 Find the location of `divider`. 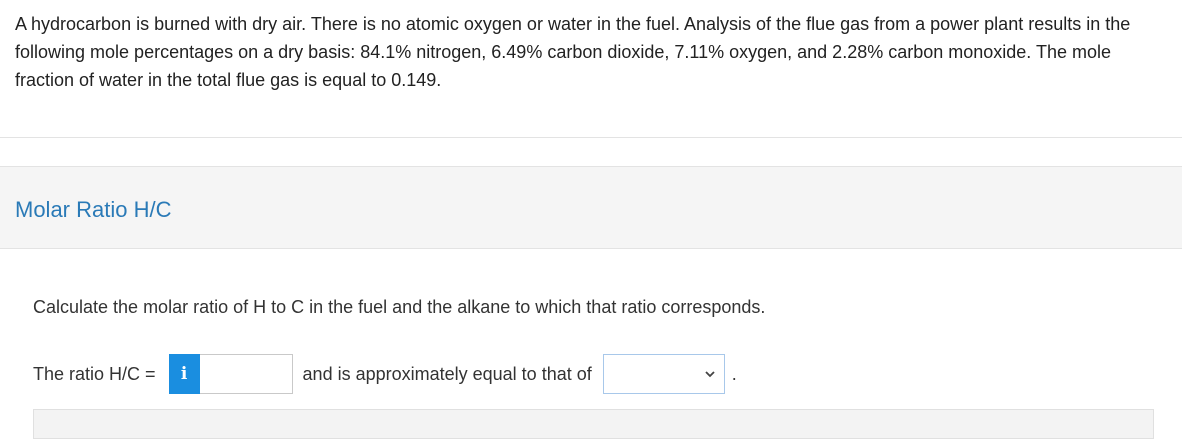

divider is located at coordinates (591, 137).